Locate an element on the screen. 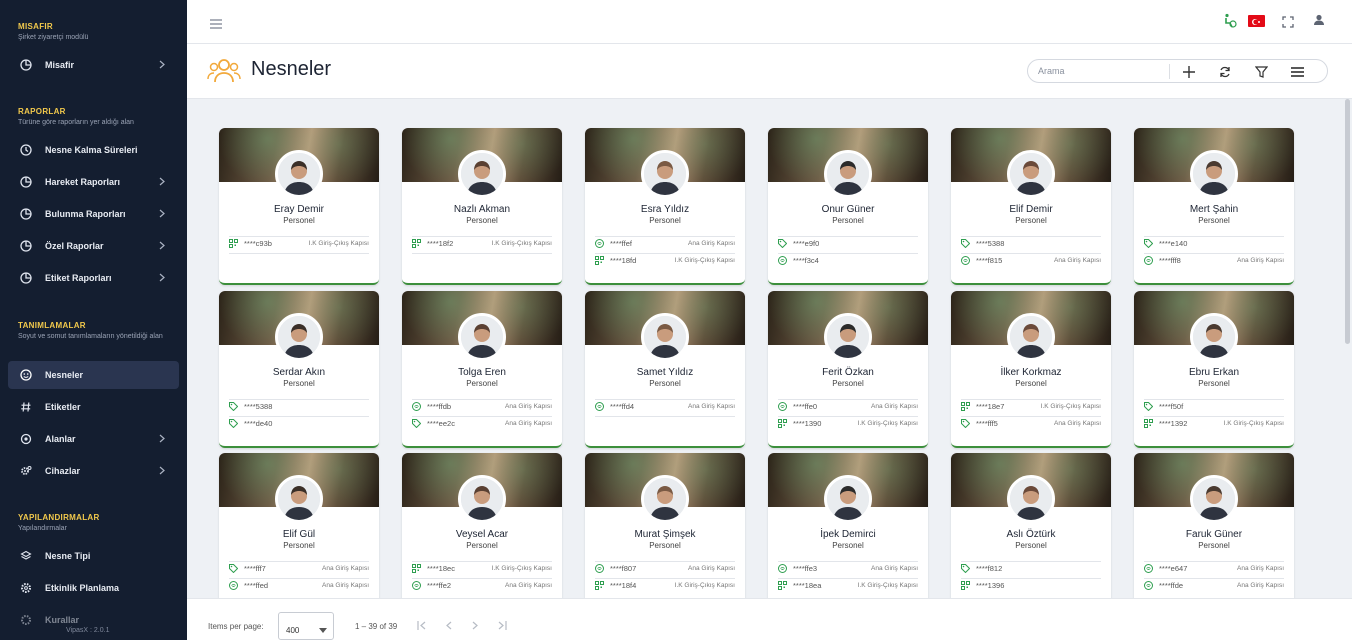  card-divider is located at coordinates (665, 416).